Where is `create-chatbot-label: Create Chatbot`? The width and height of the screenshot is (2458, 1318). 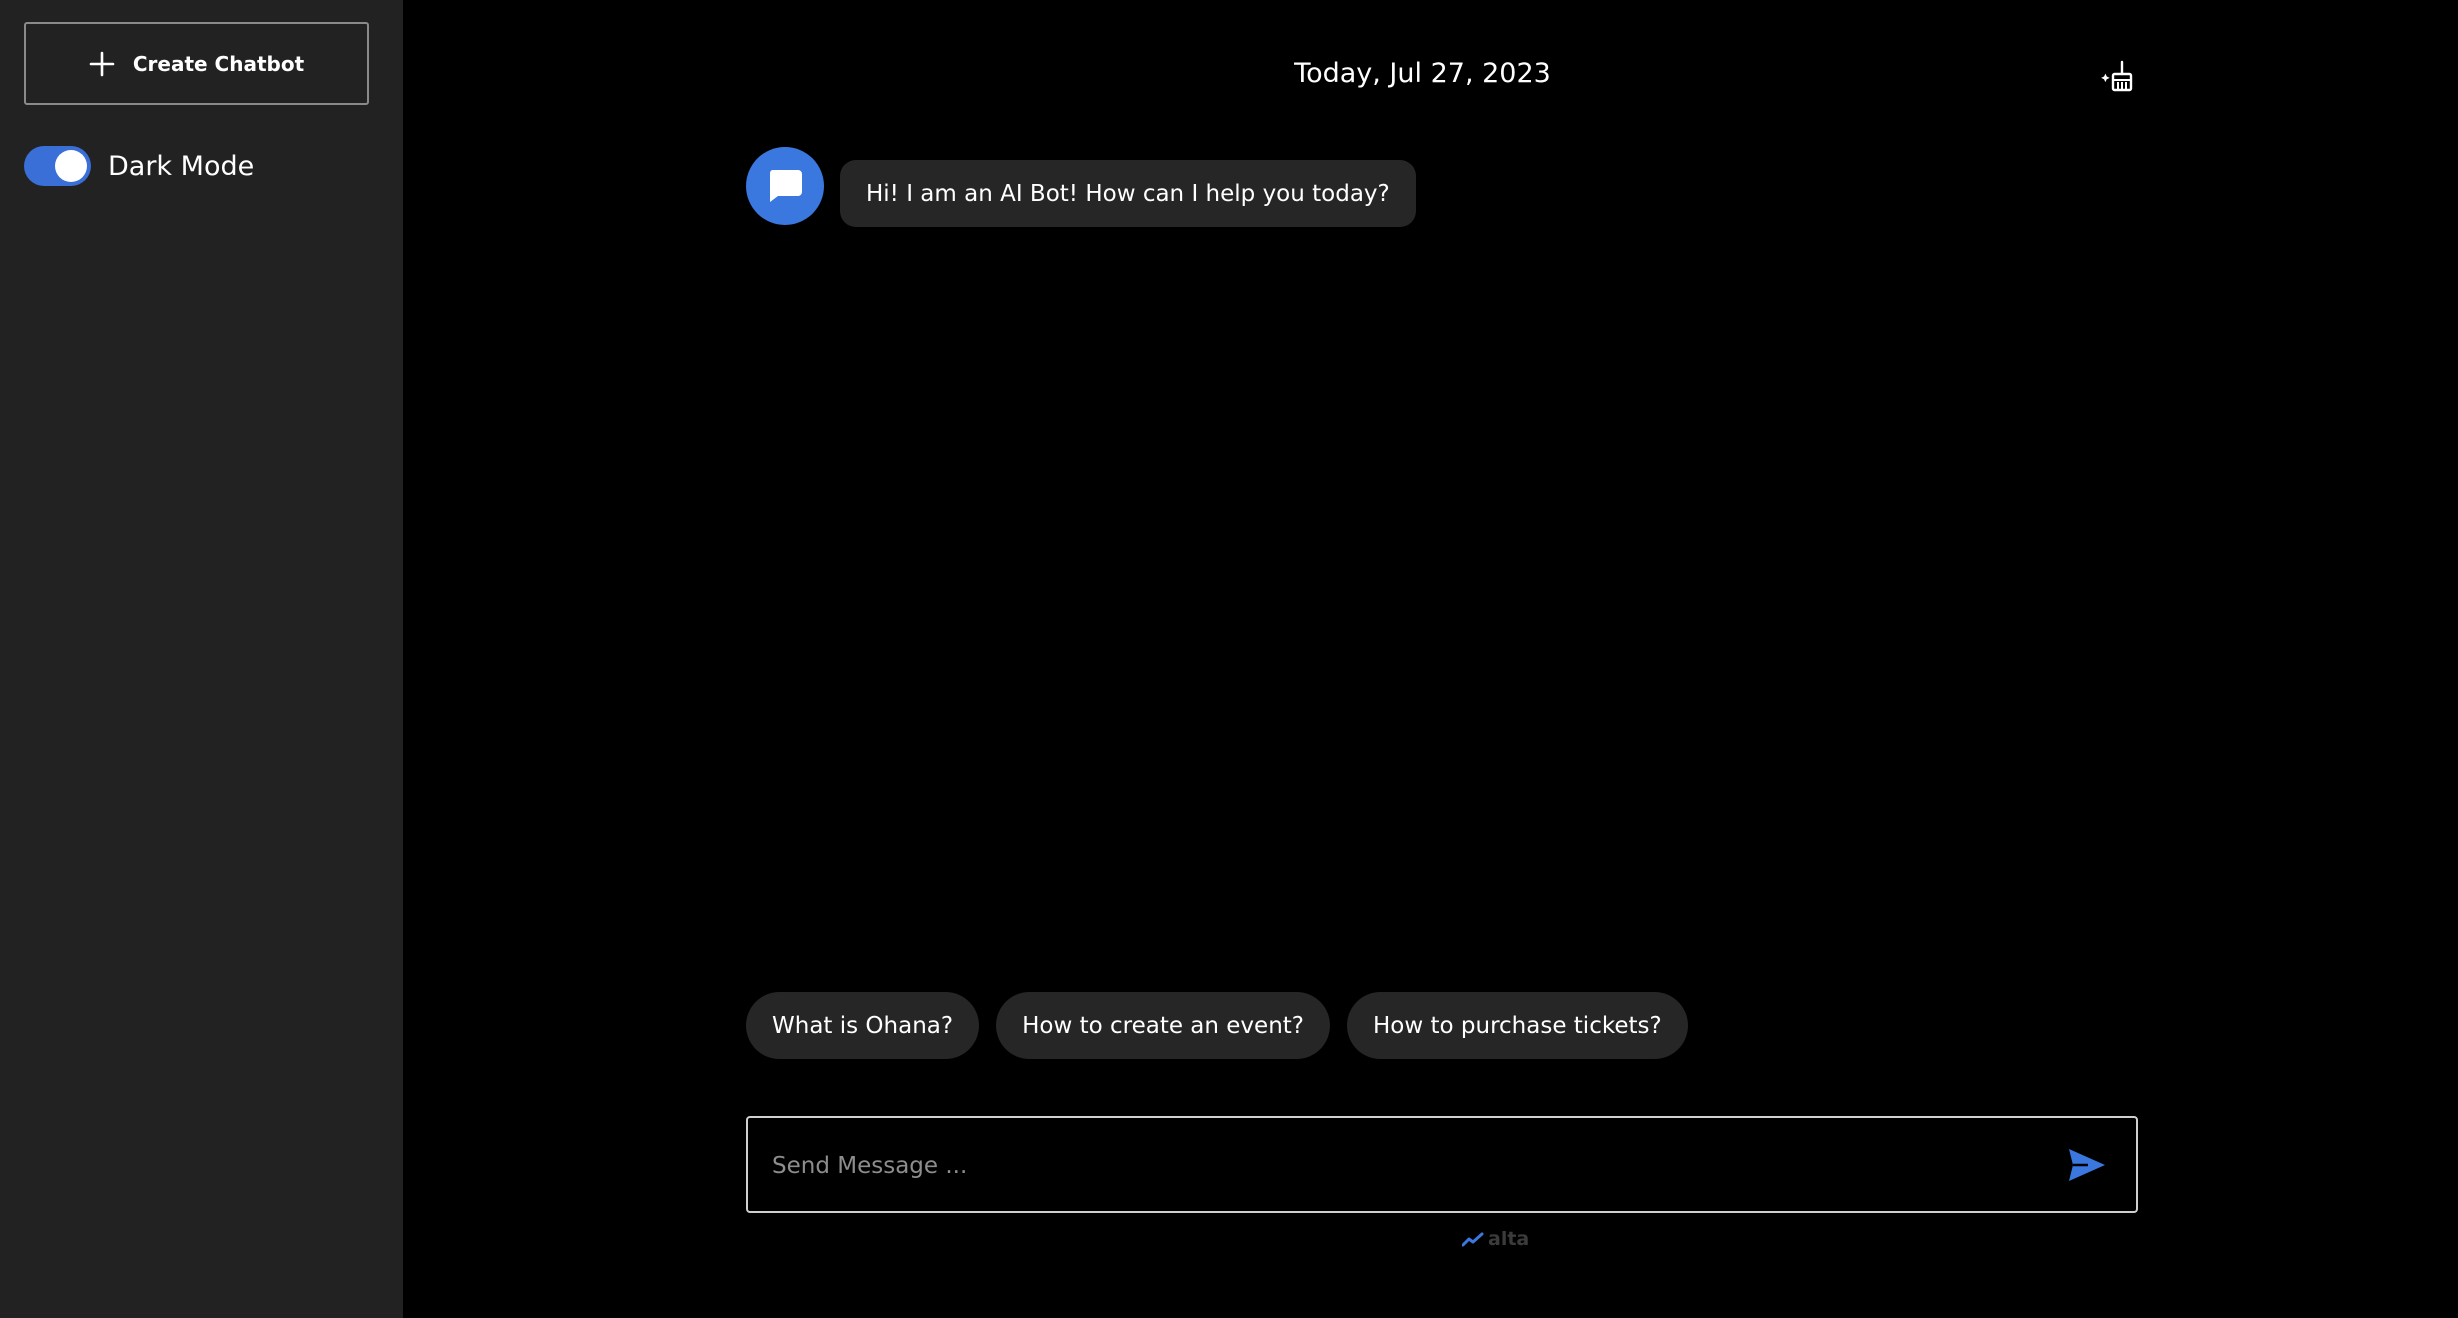 create-chatbot-label: Create Chatbot is located at coordinates (218, 63).